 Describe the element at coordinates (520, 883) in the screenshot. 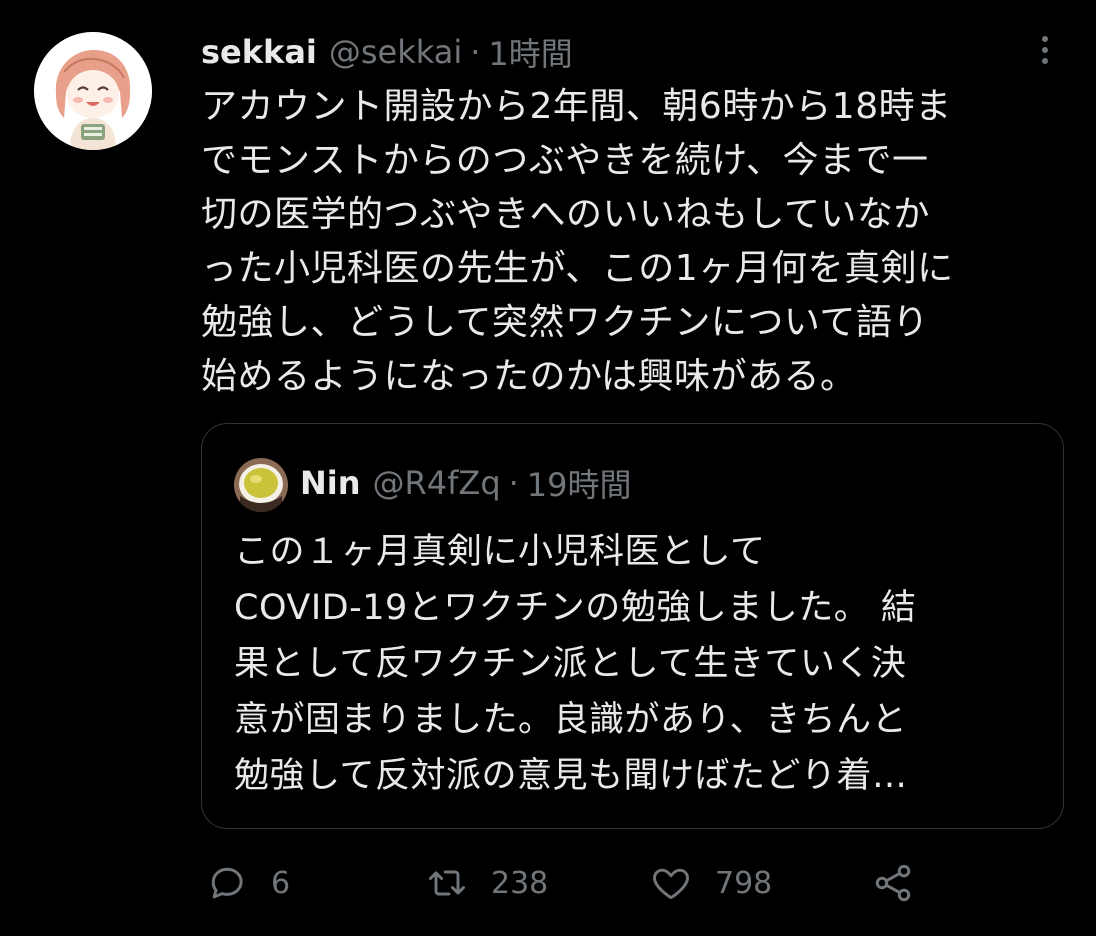

I see `retweet-count: 238` at that location.